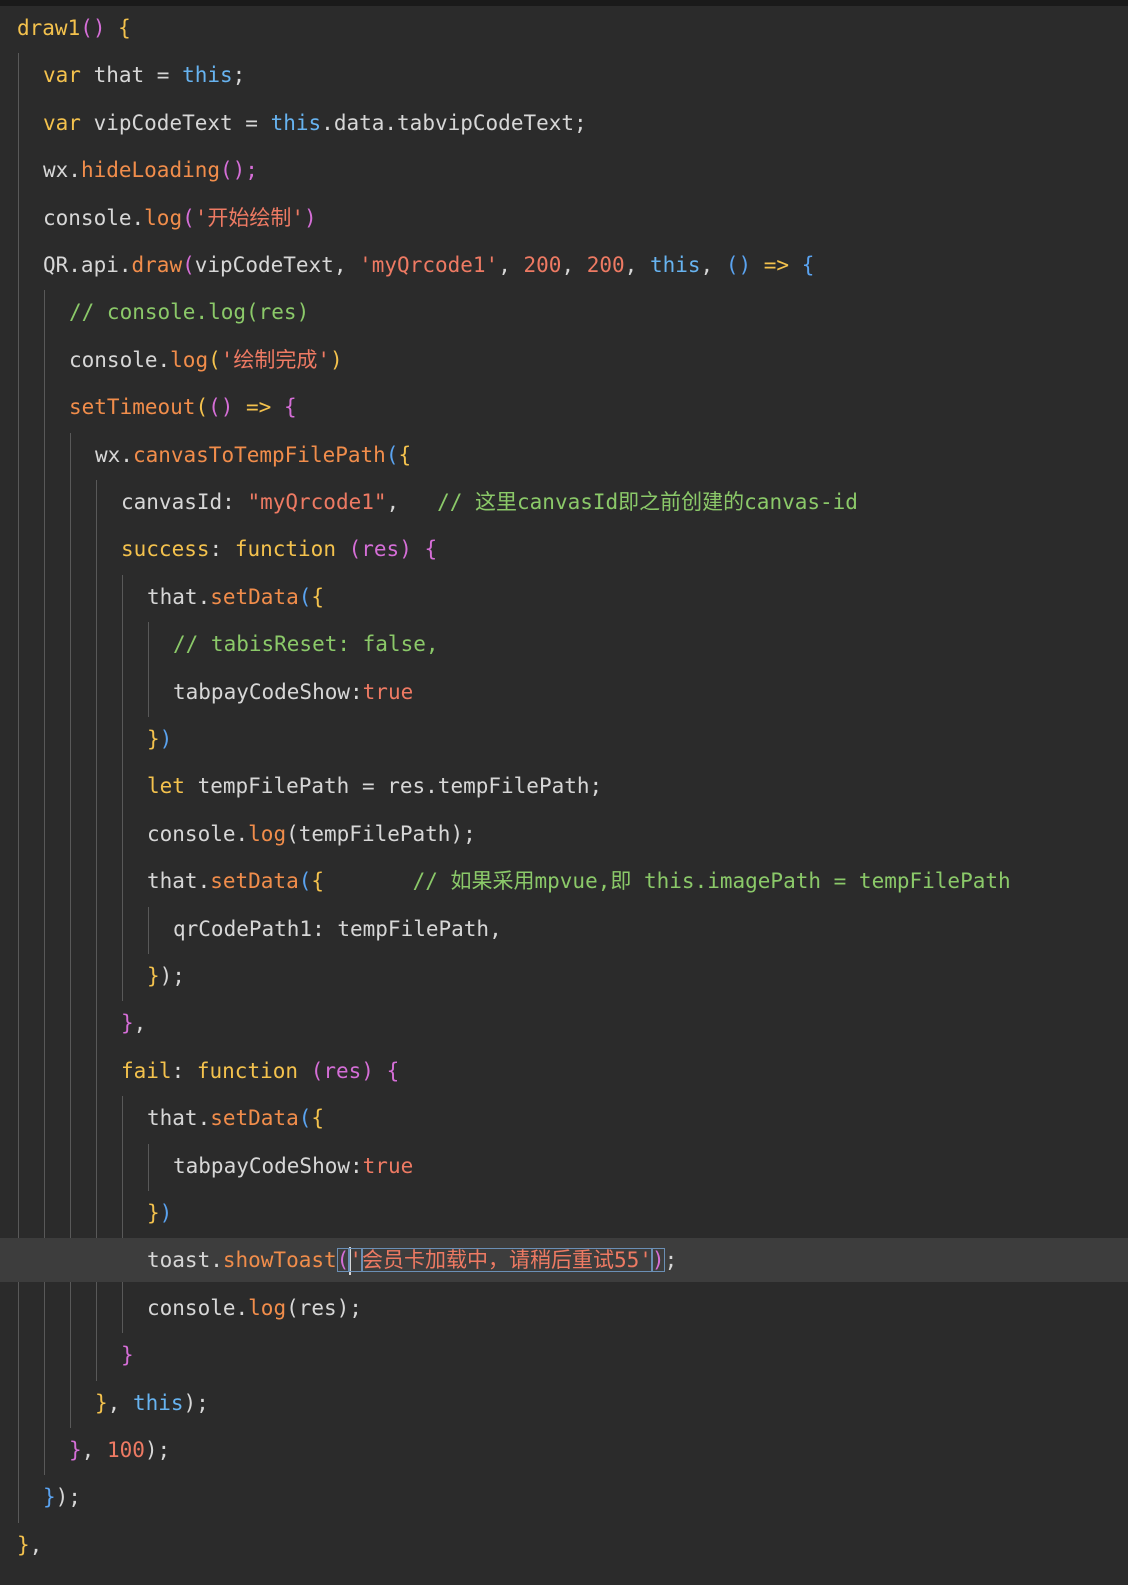  I want to click on code-token: 'myQrcode1', so click(429, 265).